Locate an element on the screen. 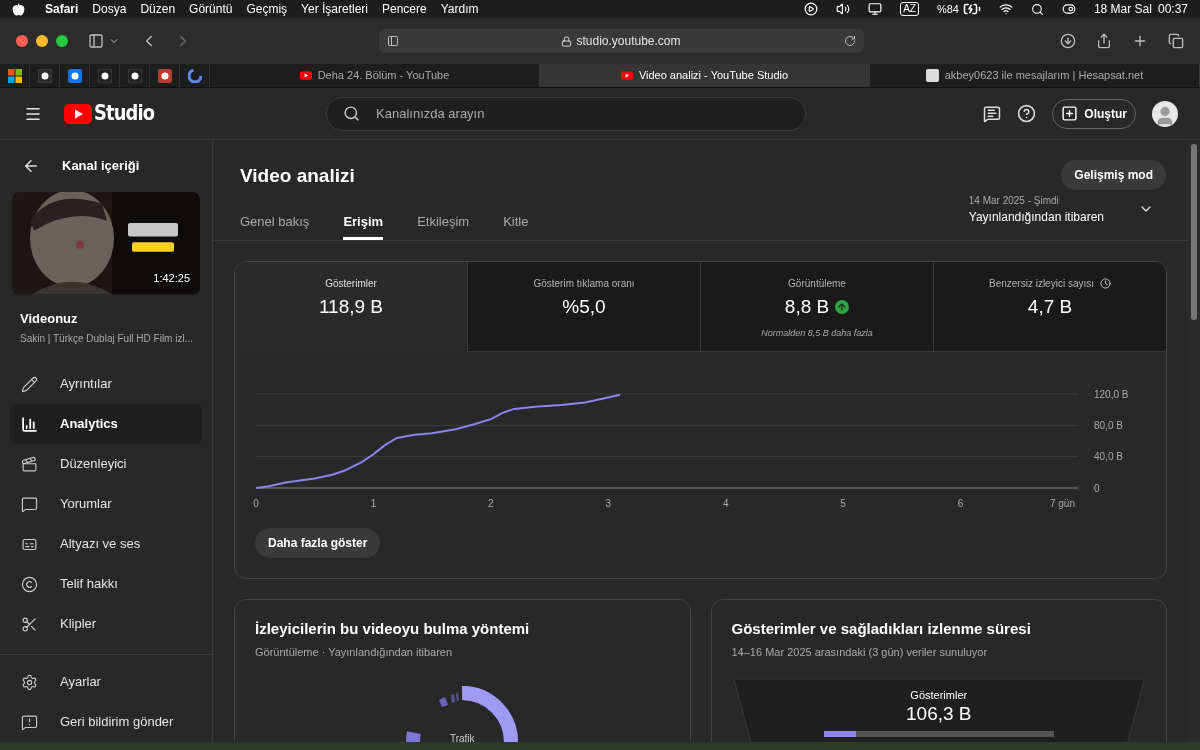  volume-icon is located at coordinates (843, 9).